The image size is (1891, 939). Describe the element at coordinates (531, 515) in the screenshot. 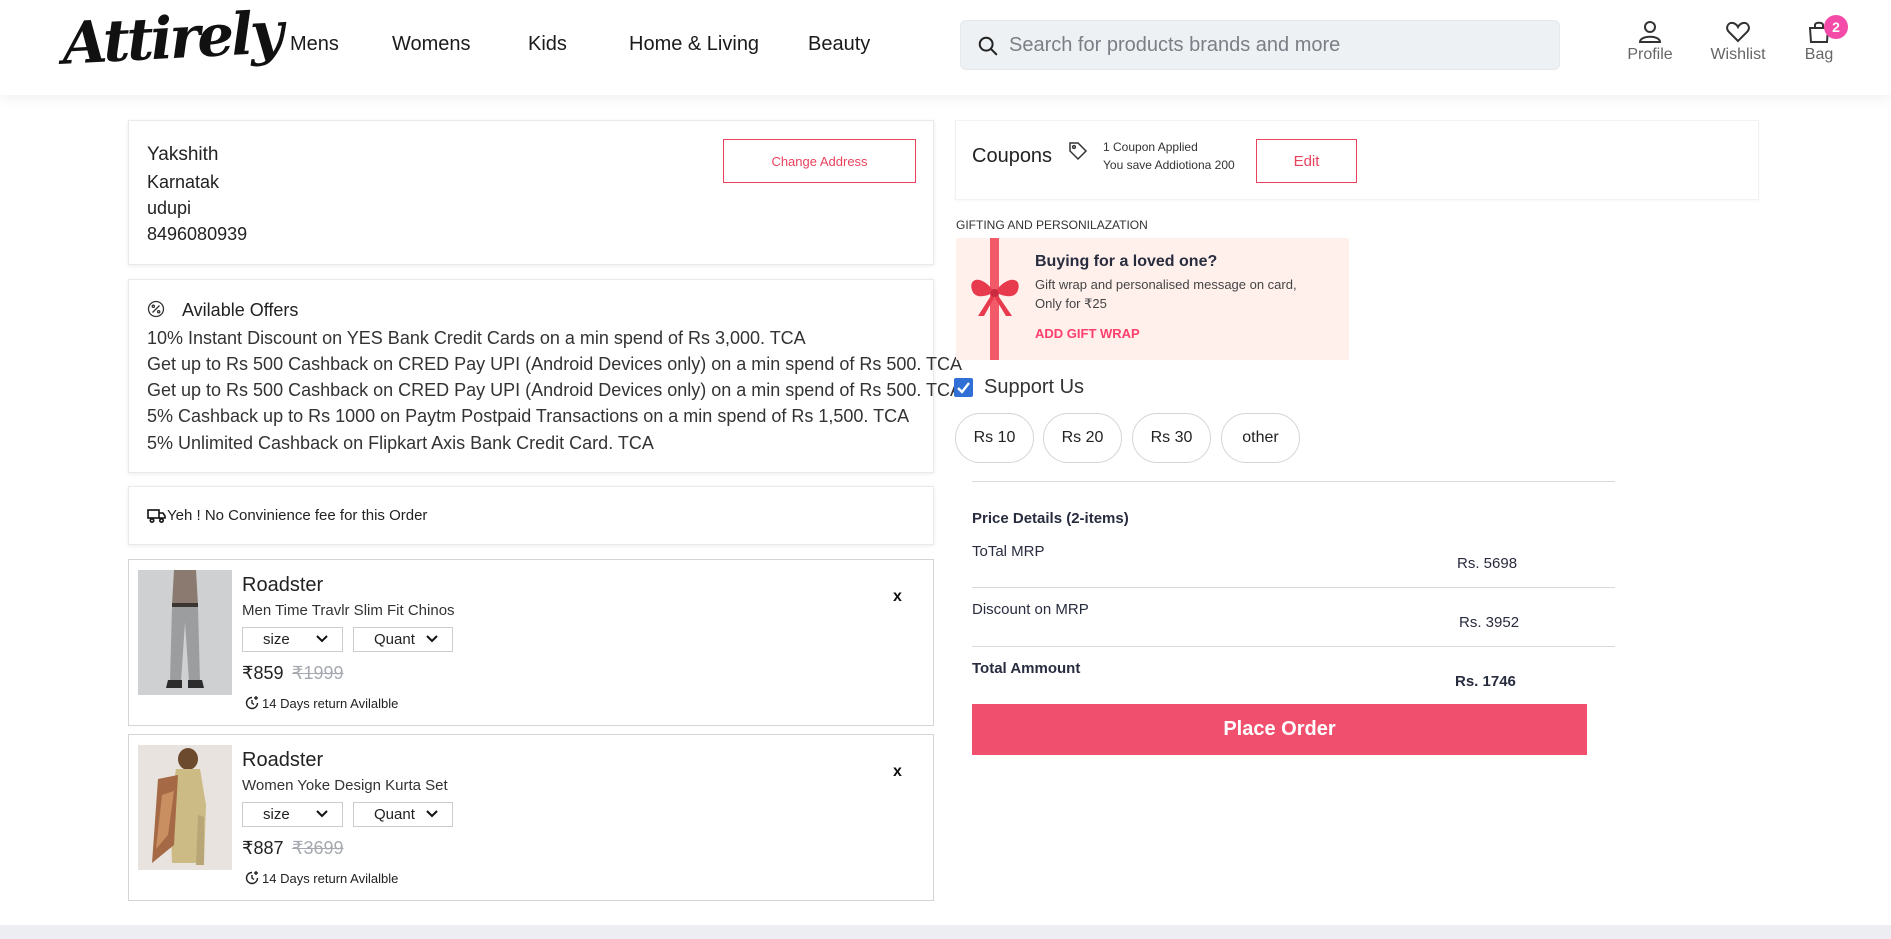

I see `convenience-fee-notice: Yeh ! No Convinience fee for this Order` at that location.